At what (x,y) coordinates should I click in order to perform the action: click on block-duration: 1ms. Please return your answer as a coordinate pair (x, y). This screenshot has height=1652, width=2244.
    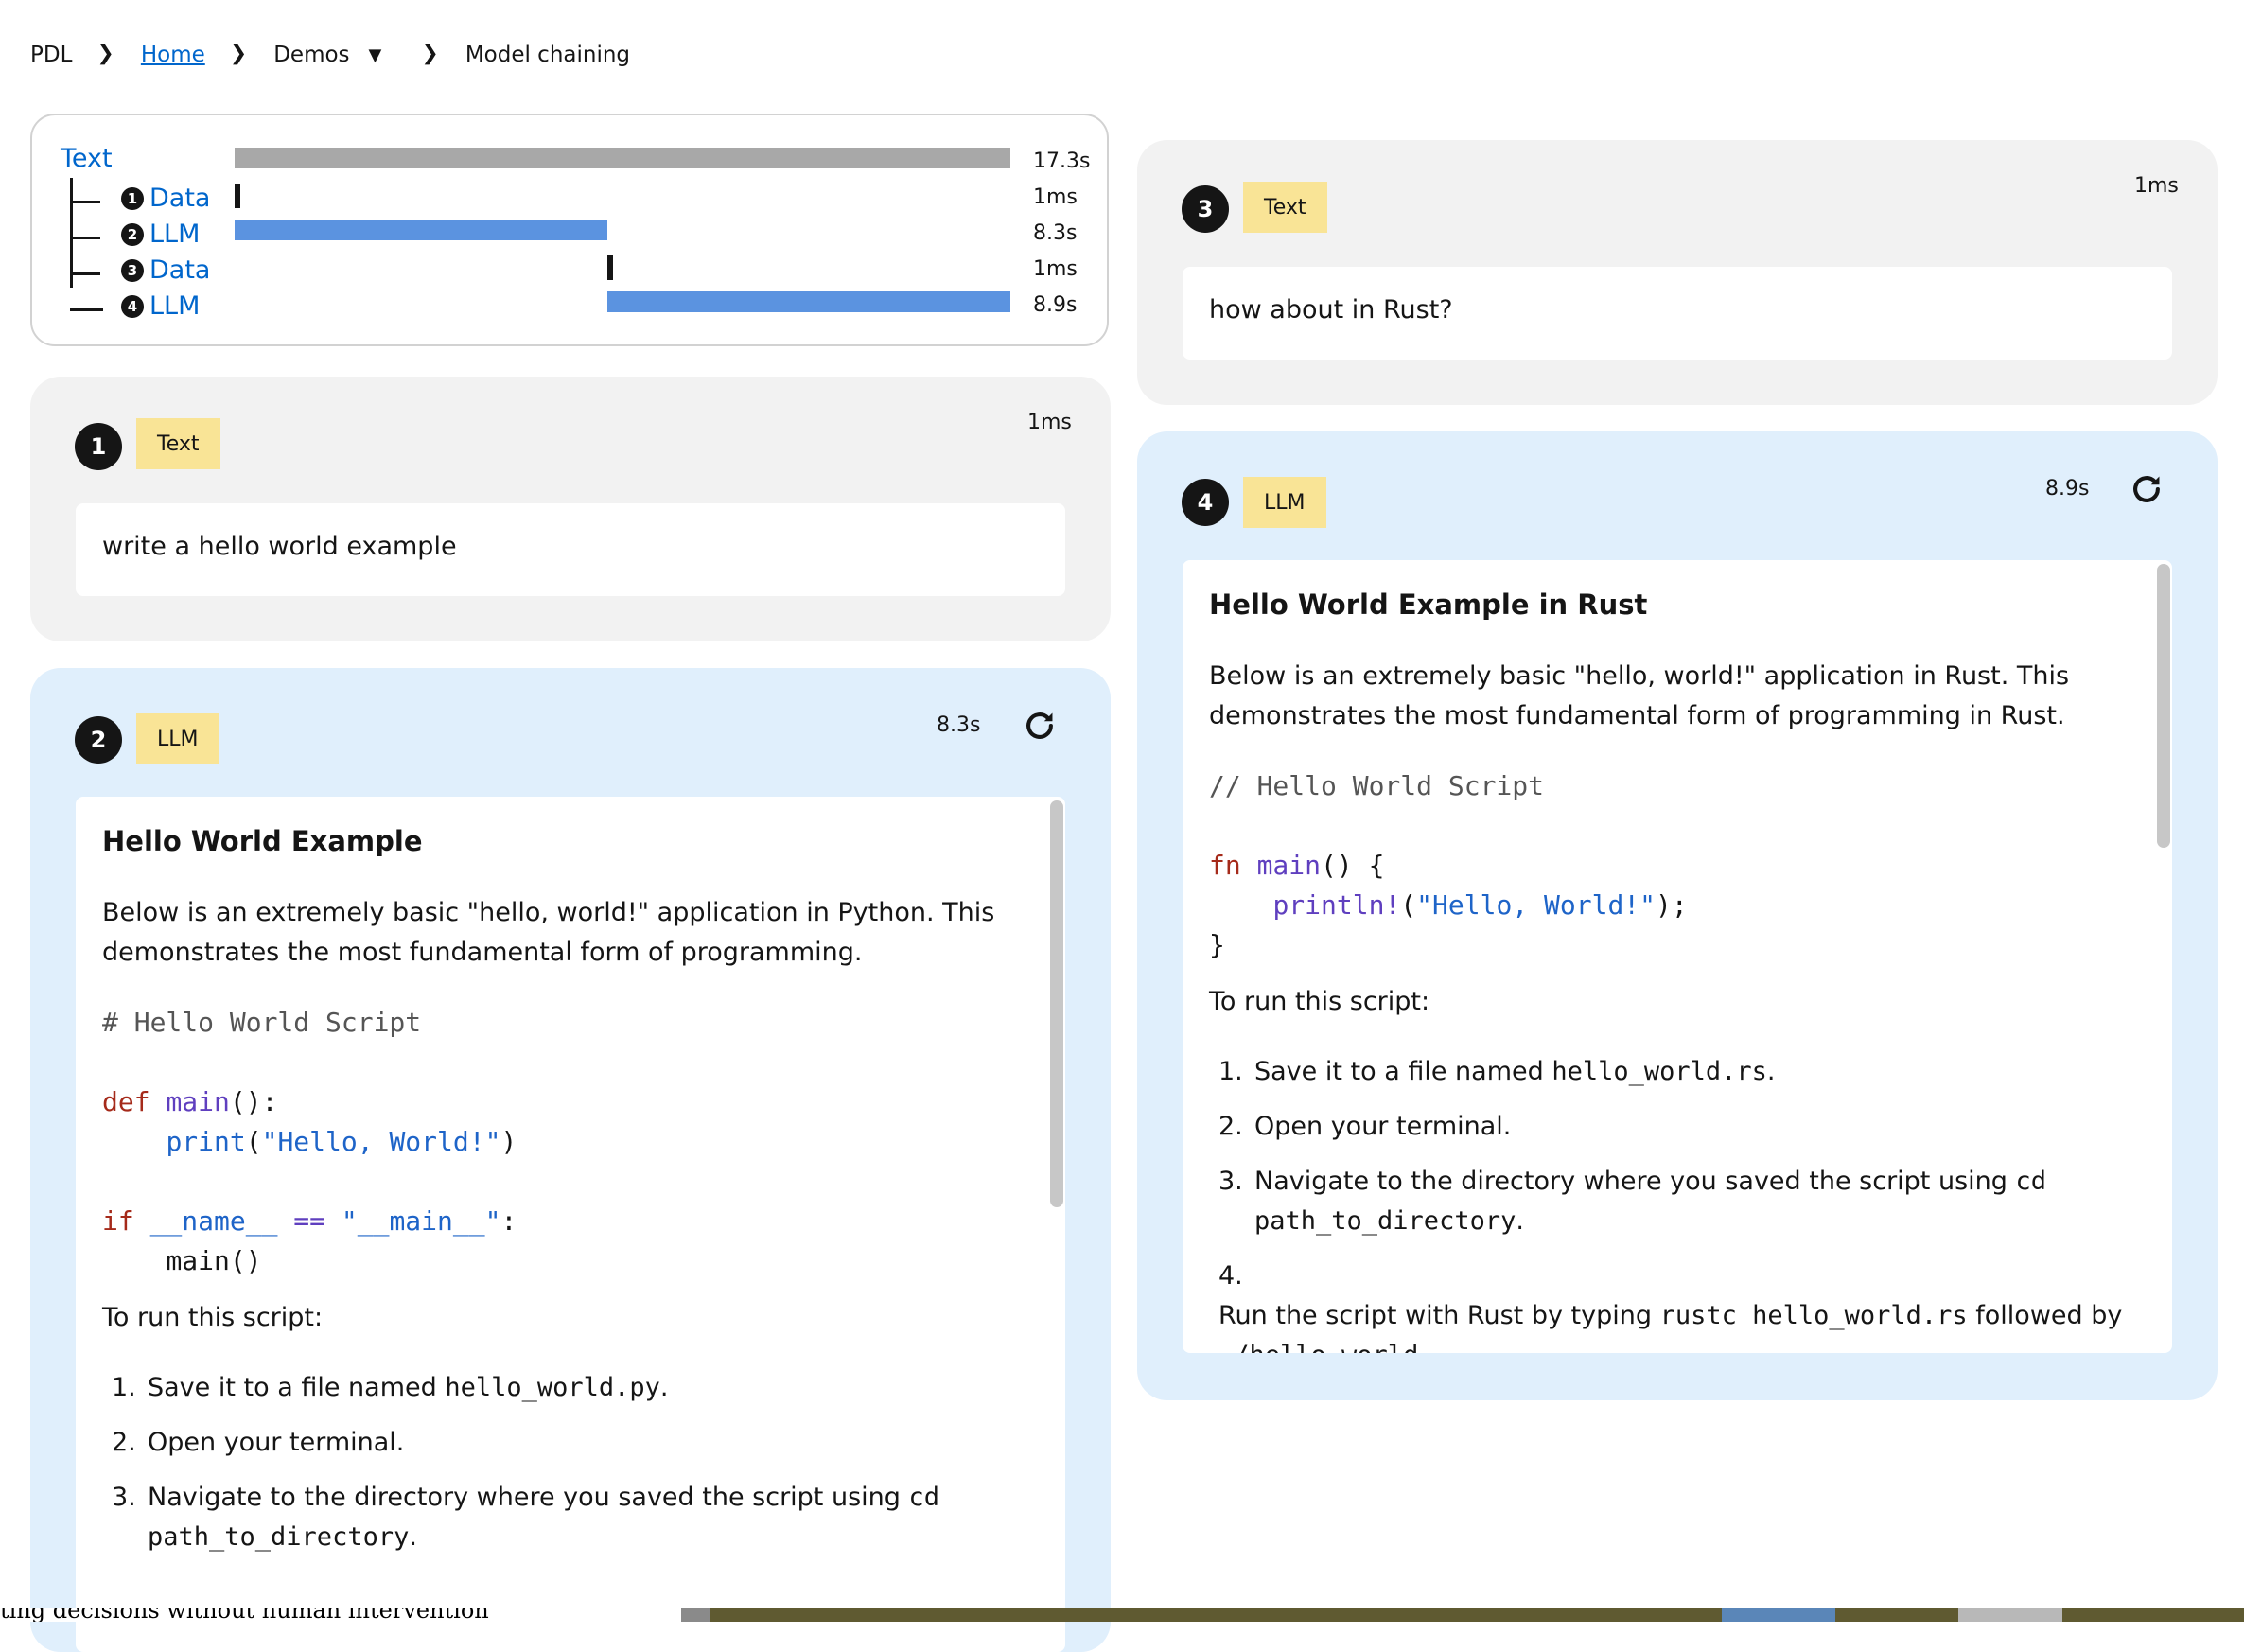
    Looking at the image, I should click on (1049, 422).